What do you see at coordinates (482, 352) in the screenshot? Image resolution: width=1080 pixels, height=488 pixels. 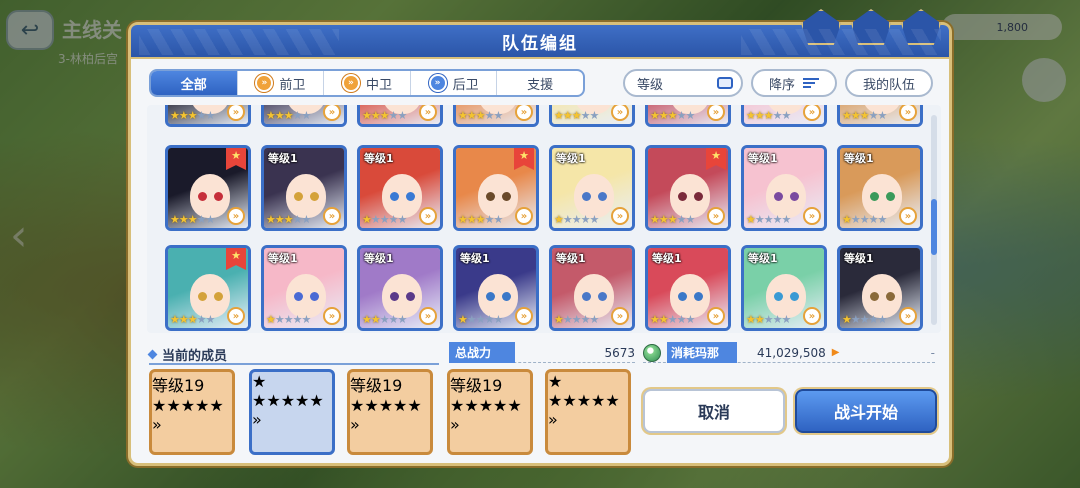 I see `total-power-label: 总战力` at bounding box center [482, 352].